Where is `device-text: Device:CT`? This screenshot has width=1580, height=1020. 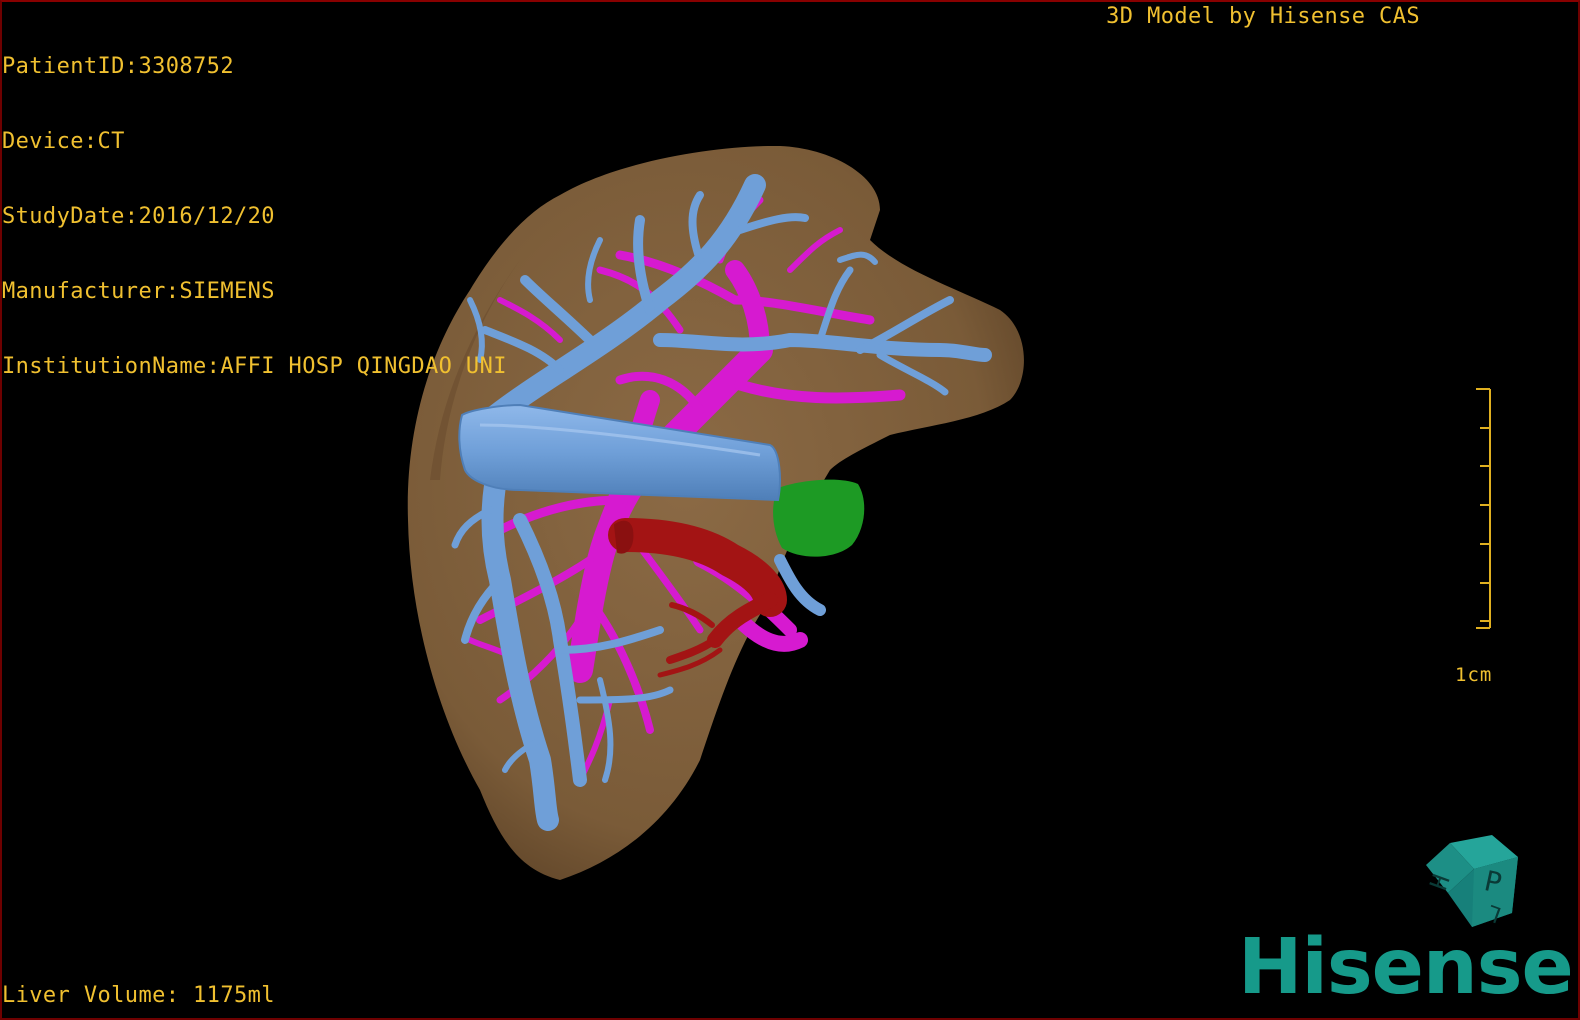 device-text: Device:CT is located at coordinates (63, 141).